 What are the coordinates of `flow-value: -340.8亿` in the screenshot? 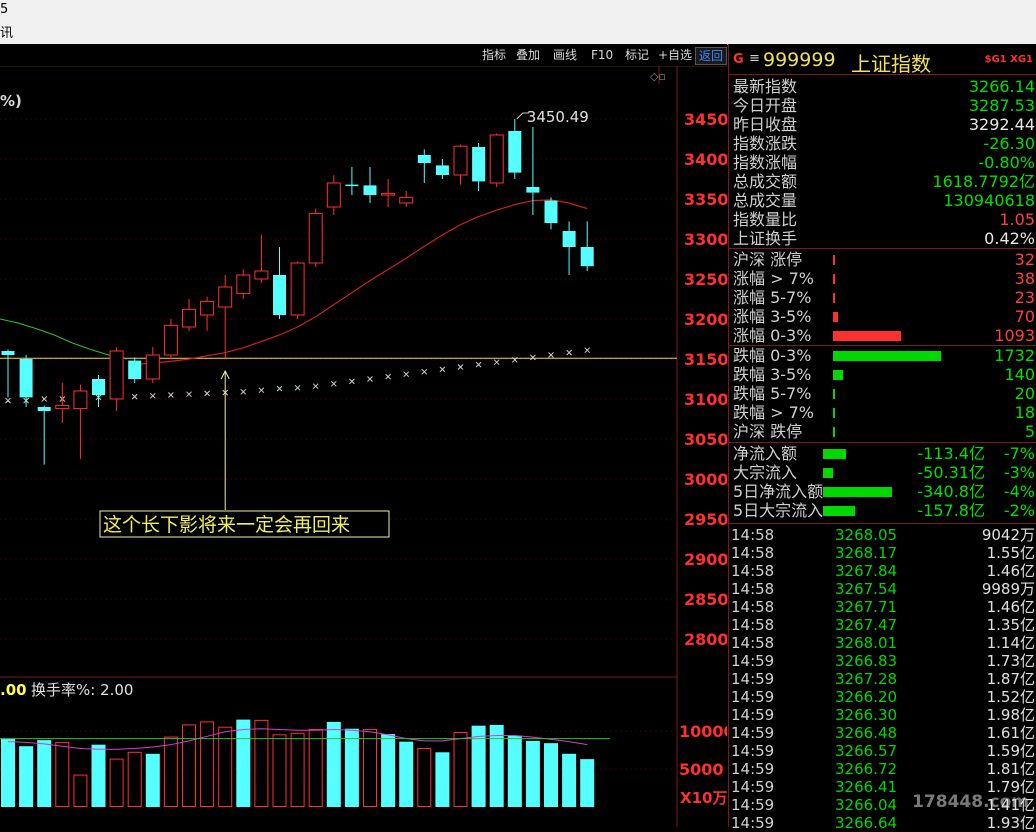 It's located at (951, 491).